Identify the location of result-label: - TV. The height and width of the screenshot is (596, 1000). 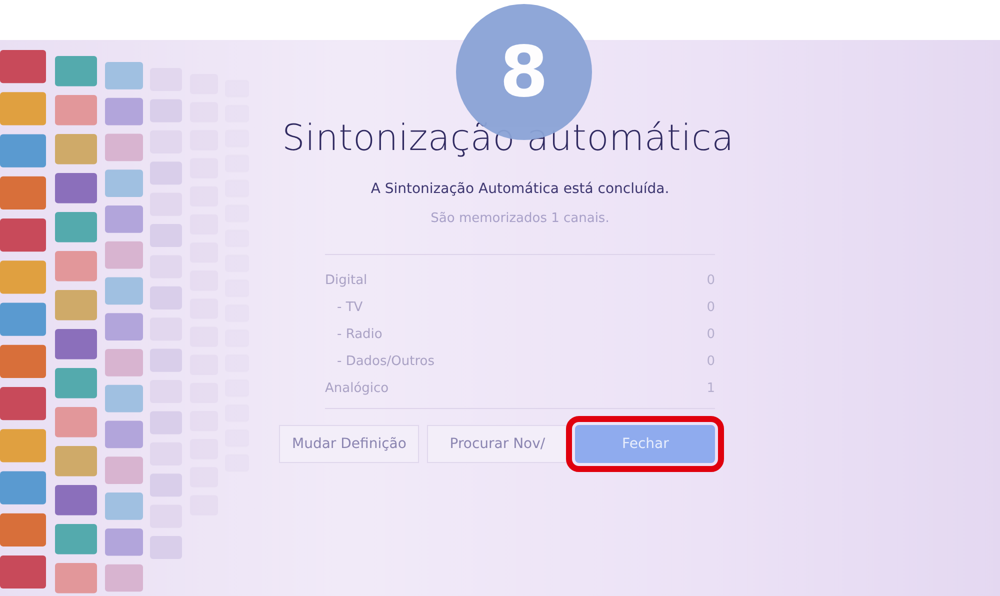
(350, 307).